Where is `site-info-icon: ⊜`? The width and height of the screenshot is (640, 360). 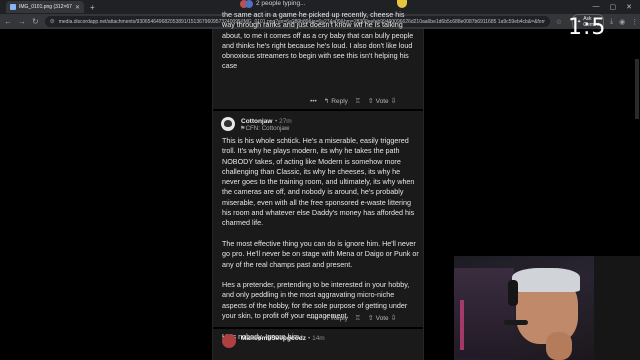 site-info-icon: ⊜ is located at coordinates (52, 21).